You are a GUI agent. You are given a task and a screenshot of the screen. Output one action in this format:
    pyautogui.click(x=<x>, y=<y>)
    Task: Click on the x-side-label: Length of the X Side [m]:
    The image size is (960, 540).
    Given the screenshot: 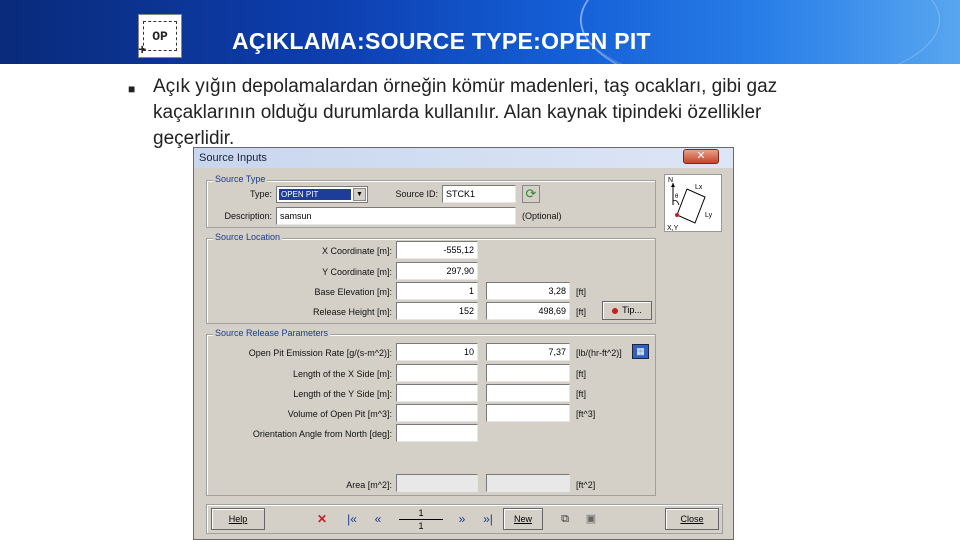 What is the action you would take?
    pyautogui.click(x=342, y=374)
    